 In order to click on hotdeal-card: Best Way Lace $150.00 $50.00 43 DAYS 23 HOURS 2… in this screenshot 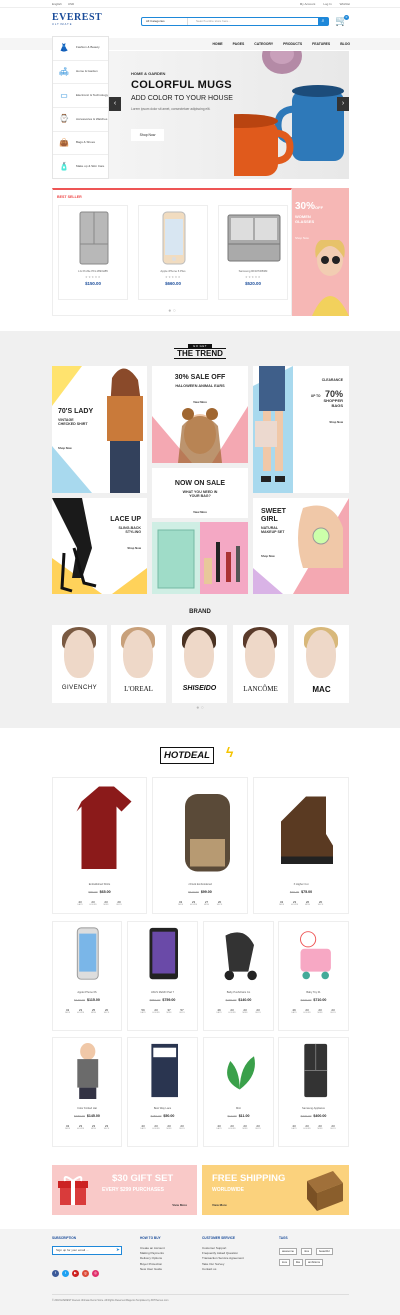, I will do `click(162, 1092)`.